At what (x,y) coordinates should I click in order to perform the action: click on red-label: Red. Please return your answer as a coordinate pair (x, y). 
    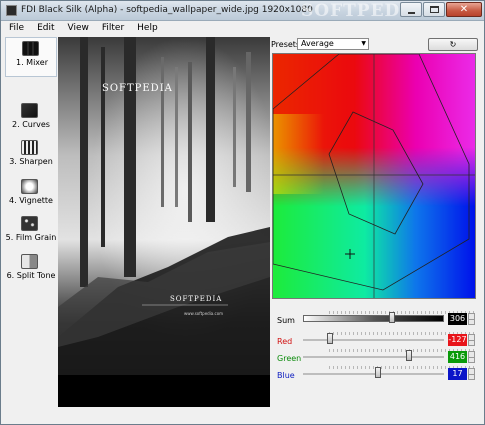
    Looking at the image, I should click on (285, 341).